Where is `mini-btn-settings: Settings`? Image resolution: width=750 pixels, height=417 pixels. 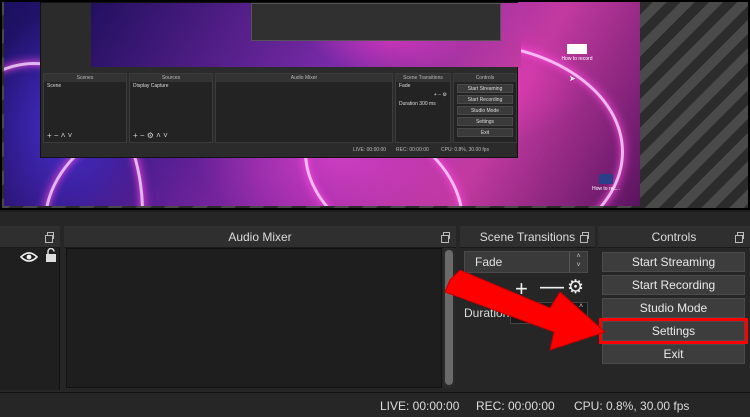 mini-btn-settings: Settings is located at coordinates (485, 121).